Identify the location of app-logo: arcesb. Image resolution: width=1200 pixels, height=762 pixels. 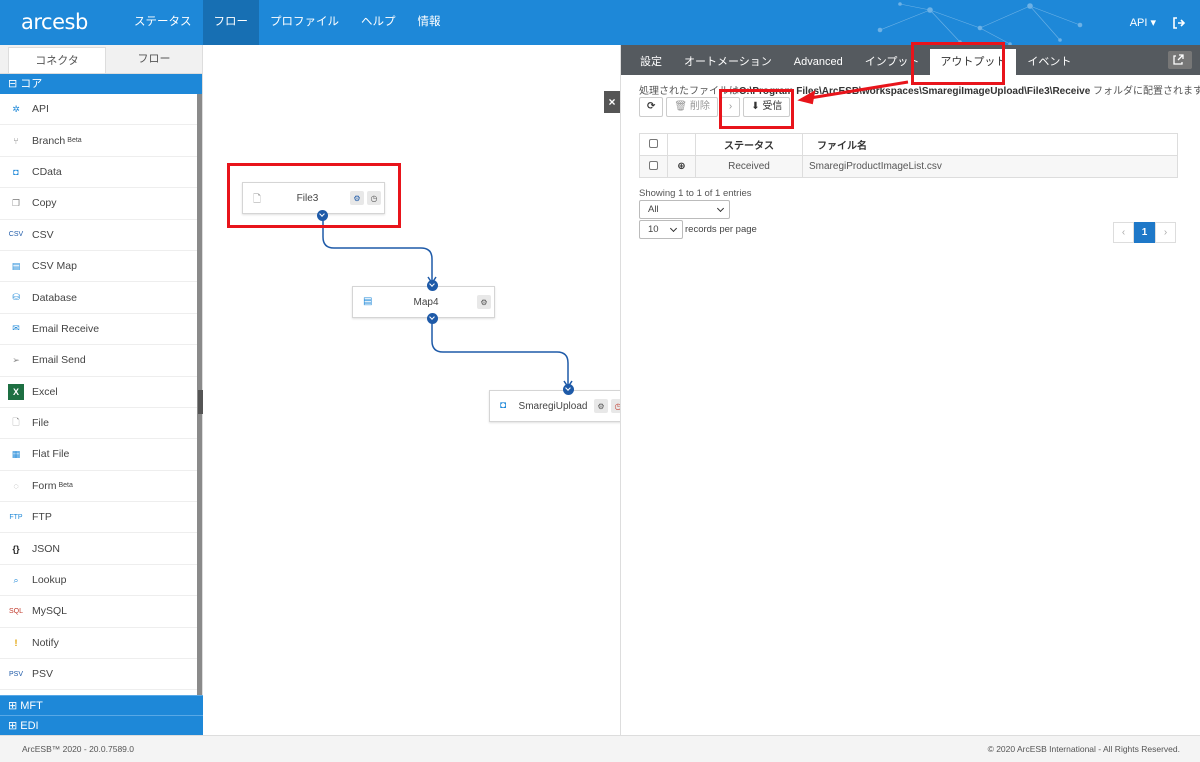
(54, 22).